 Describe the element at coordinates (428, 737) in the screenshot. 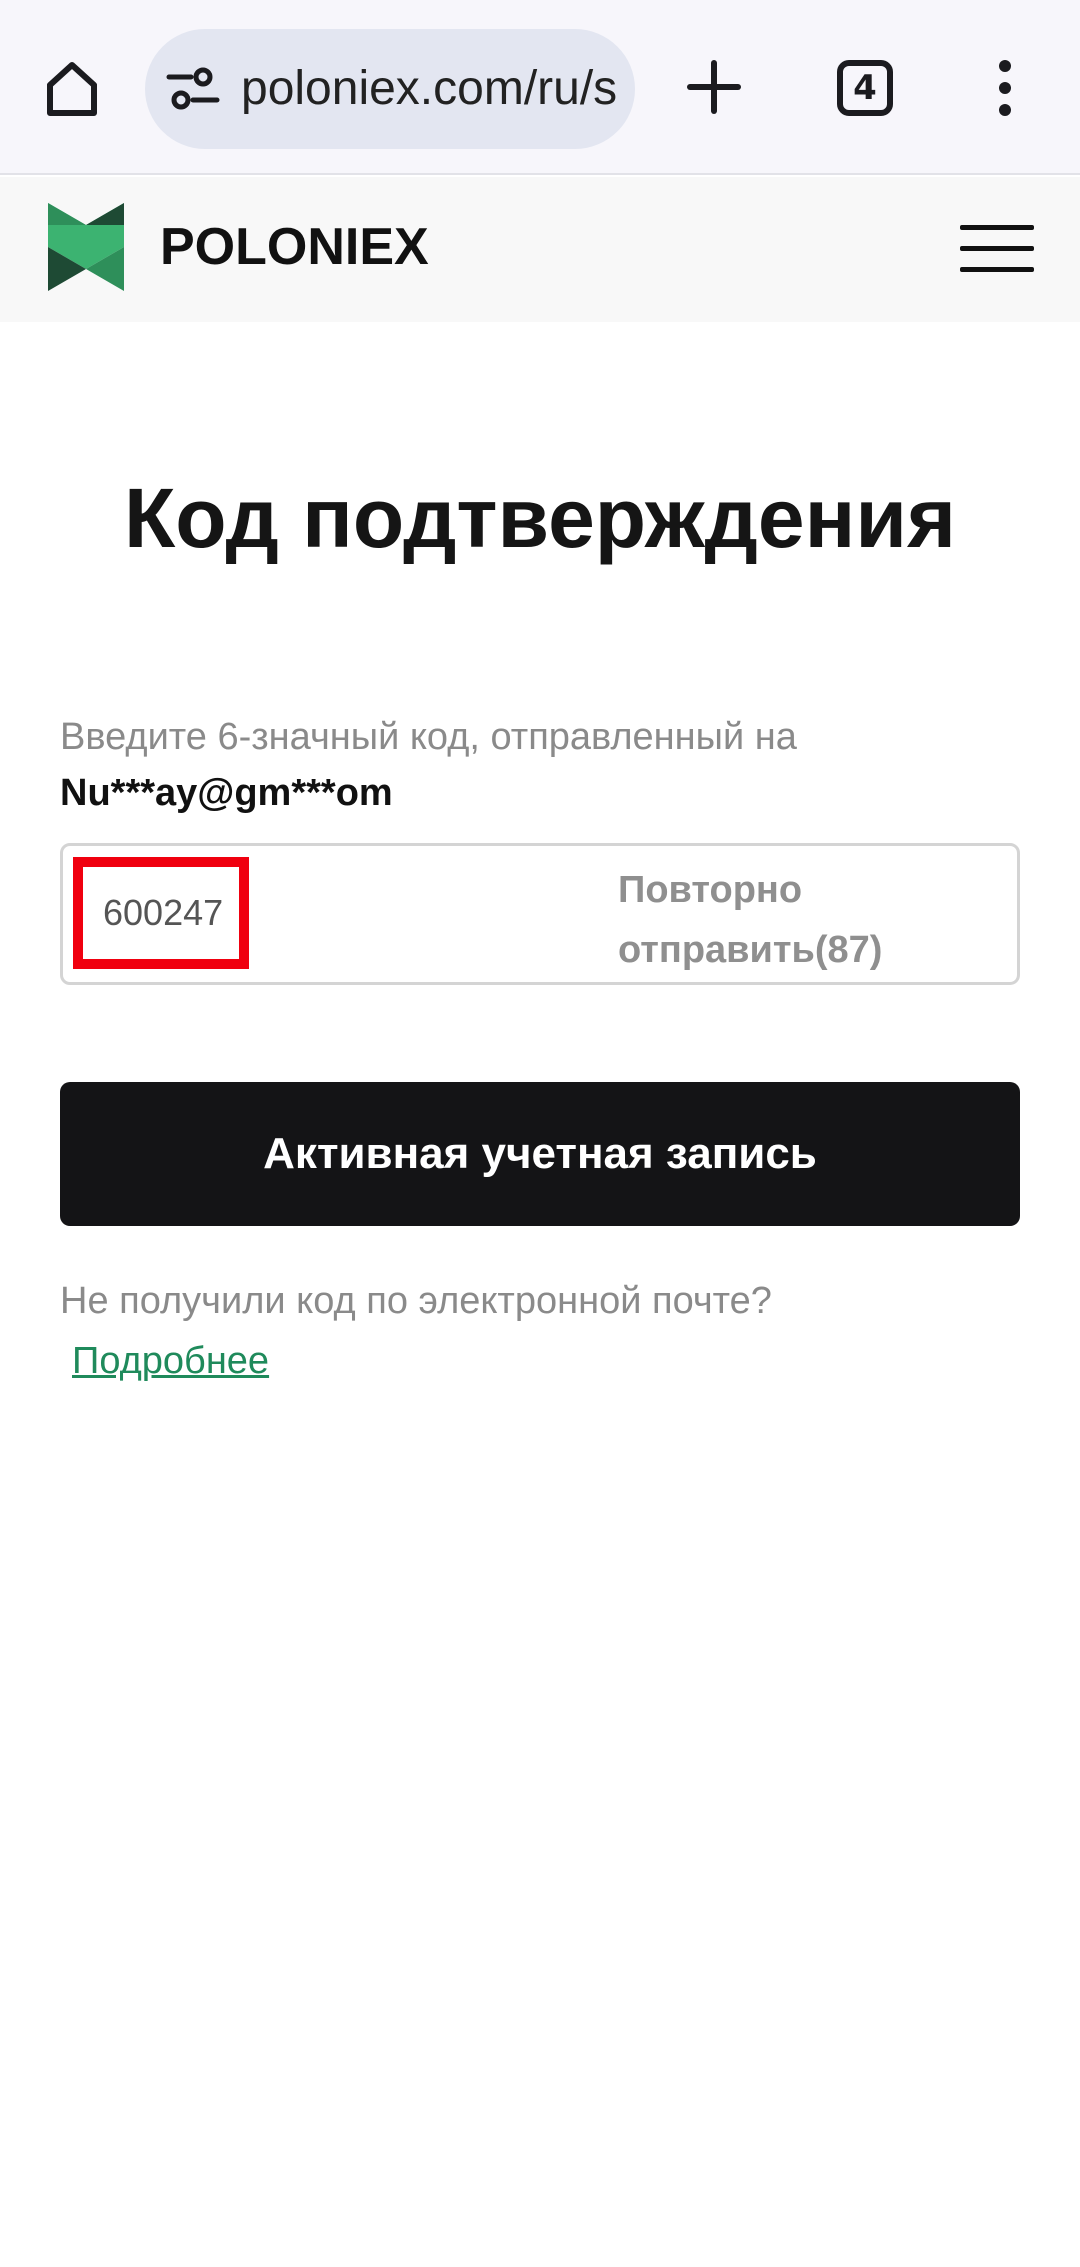

I see `instruction-text: Введите 6-значный код, отправленный на` at that location.